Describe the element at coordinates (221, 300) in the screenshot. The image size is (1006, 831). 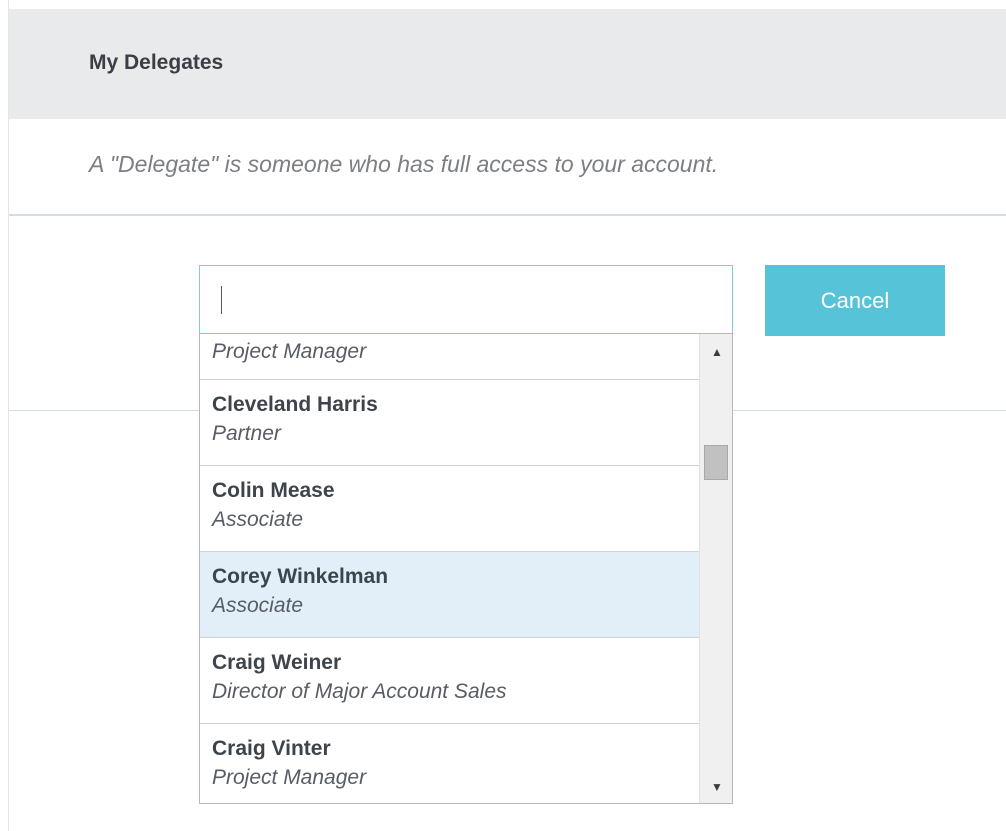
I see `text-cursor` at that location.